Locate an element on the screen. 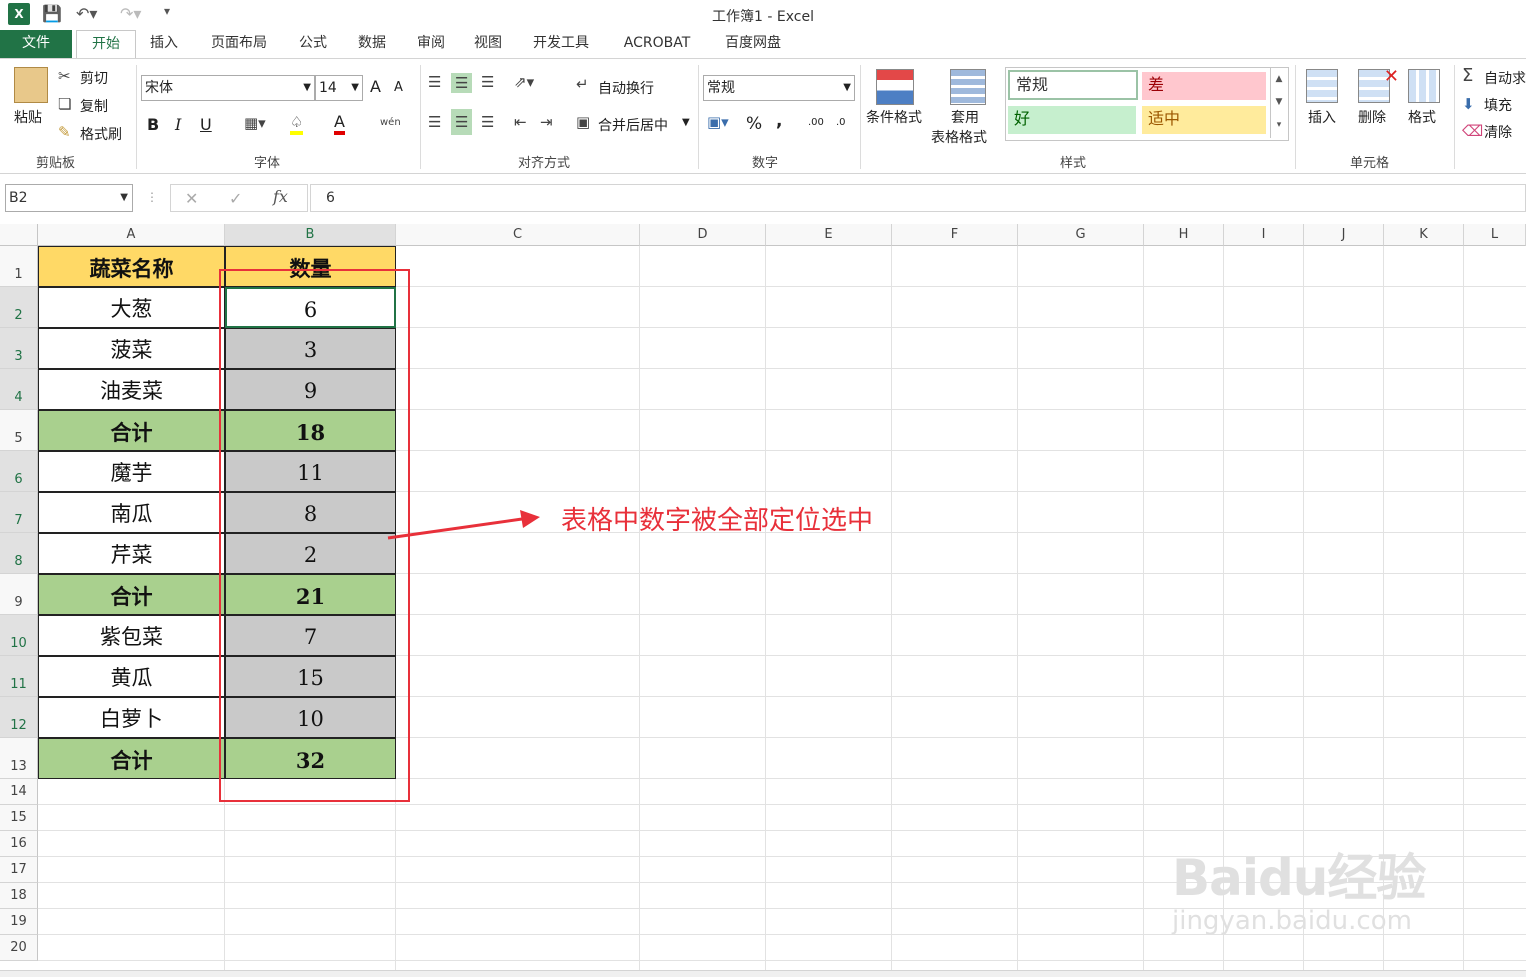 This screenshot has width=1526, height=977. watermark-url: jingyan.baidu.com is located at coordinates (1292, 921).